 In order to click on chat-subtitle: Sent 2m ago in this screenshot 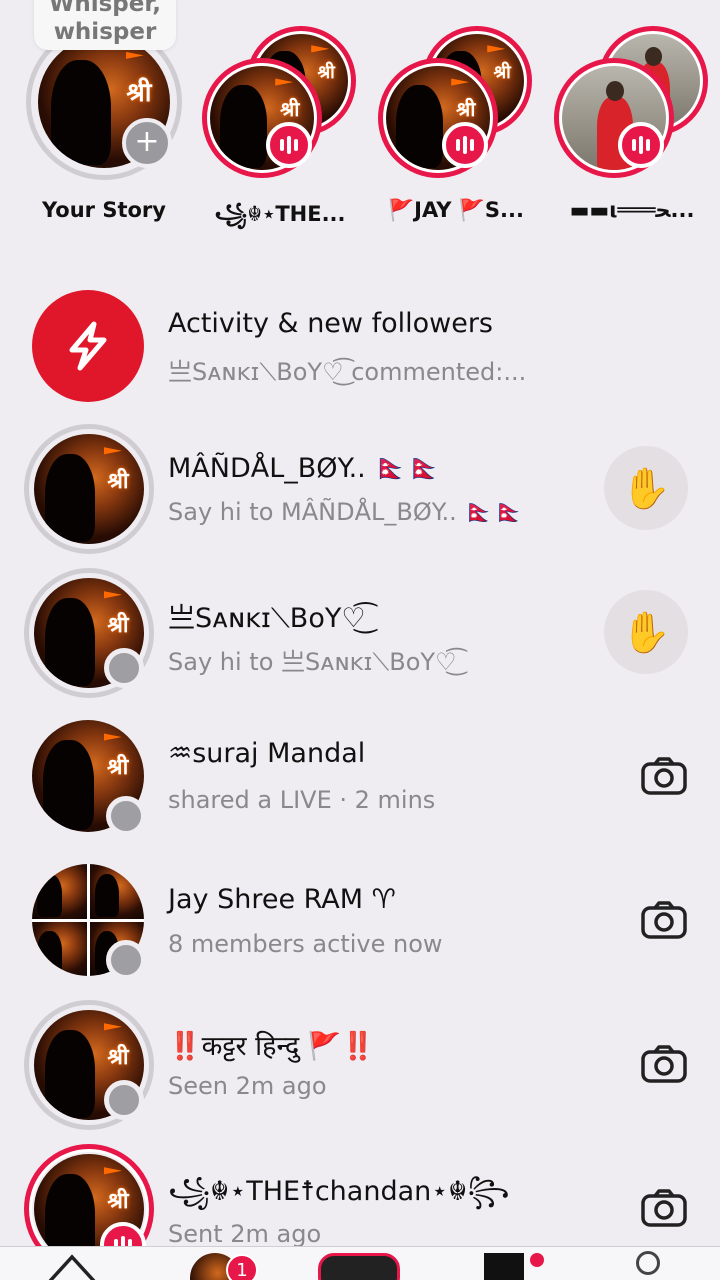, I will do `click(245, 1233)`.